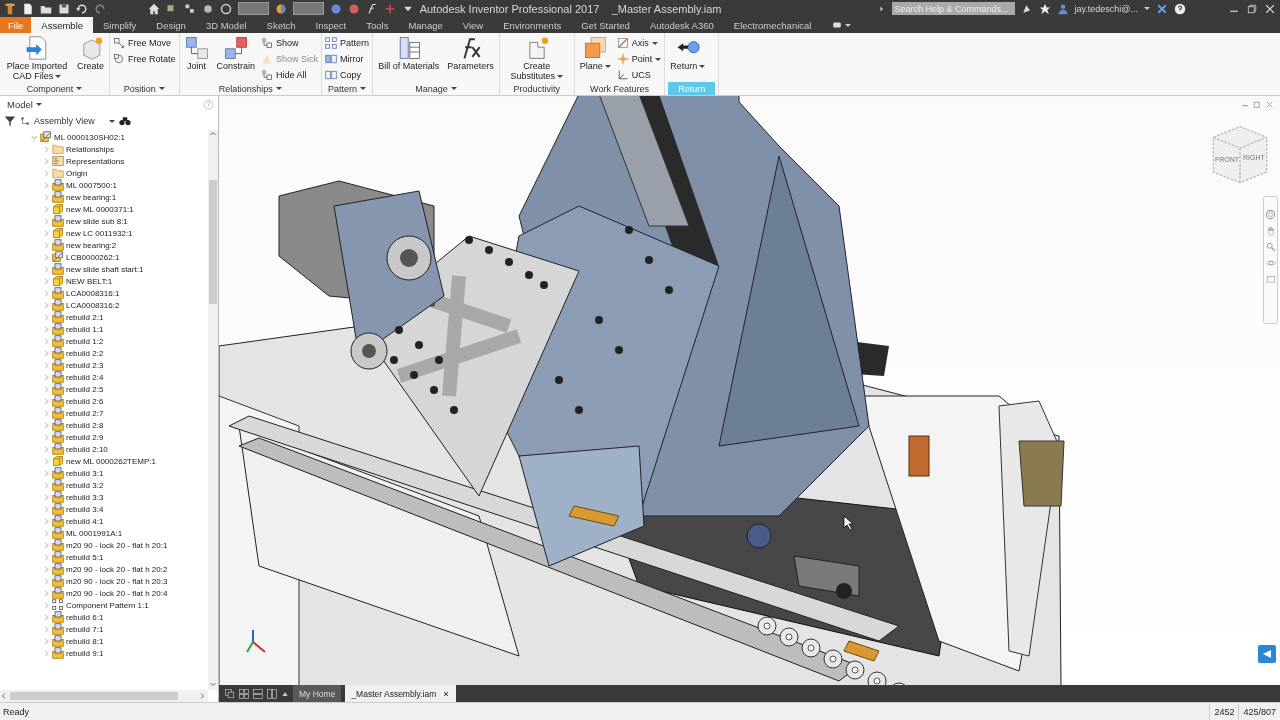 This screenshot has height=720, width=1280. Describe the element at coordinates (100, 209) in the screenshot. I see `tree-item: new ML 0000371:1` at that location.